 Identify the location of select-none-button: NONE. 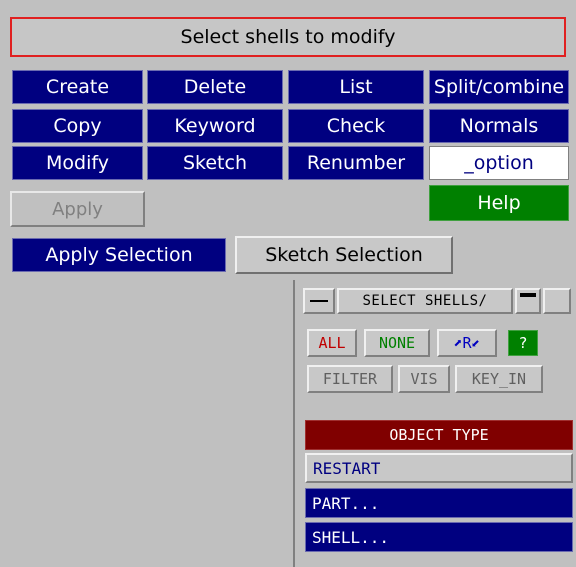
(397, 343).